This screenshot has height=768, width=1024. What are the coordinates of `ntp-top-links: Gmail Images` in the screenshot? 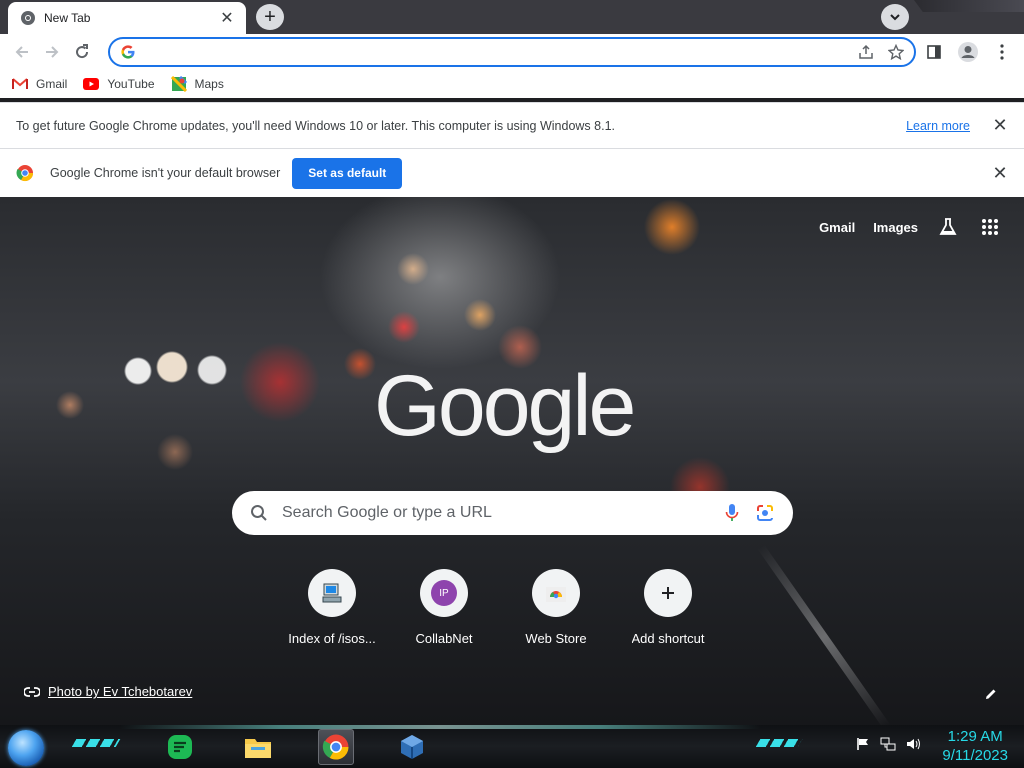 It's located at (910, 227).